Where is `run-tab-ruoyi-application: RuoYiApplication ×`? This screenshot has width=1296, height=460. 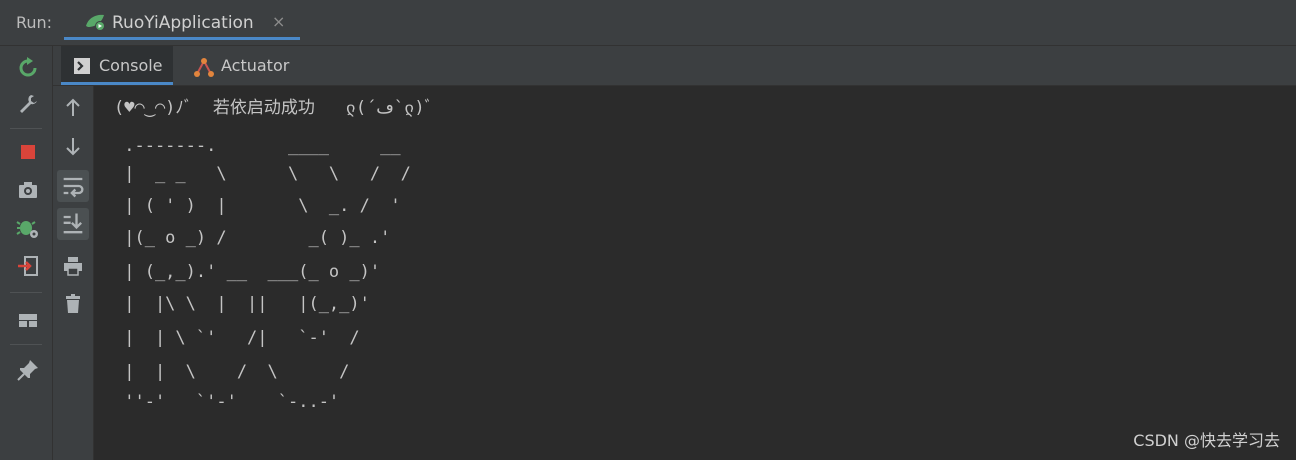 run-tab-ruoyi-application: RuoYiApplication × is located at coordinates (182, 22).